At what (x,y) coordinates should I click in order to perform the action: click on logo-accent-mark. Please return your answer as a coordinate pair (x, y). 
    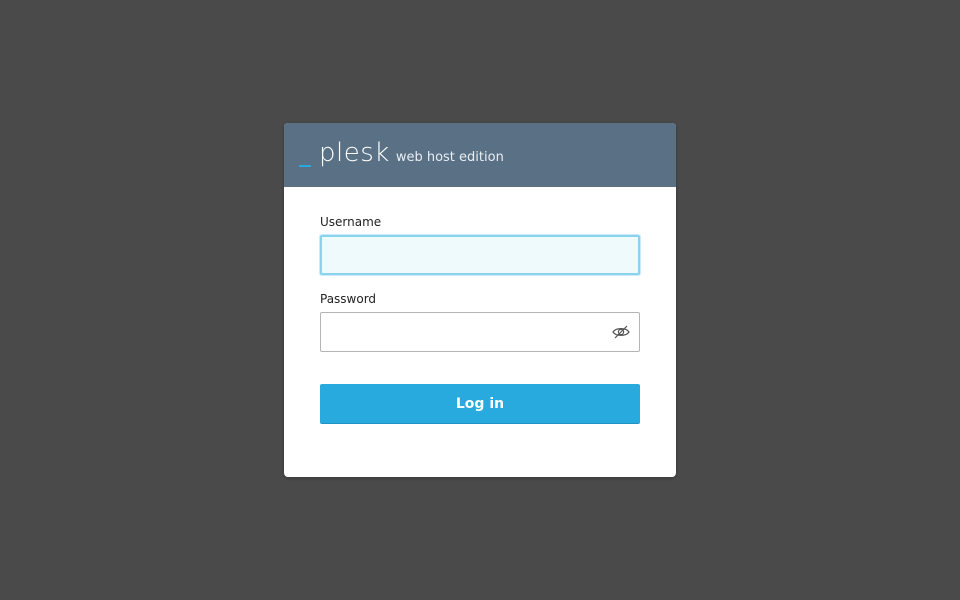
    Looking at the image, I should click on (305, 166).